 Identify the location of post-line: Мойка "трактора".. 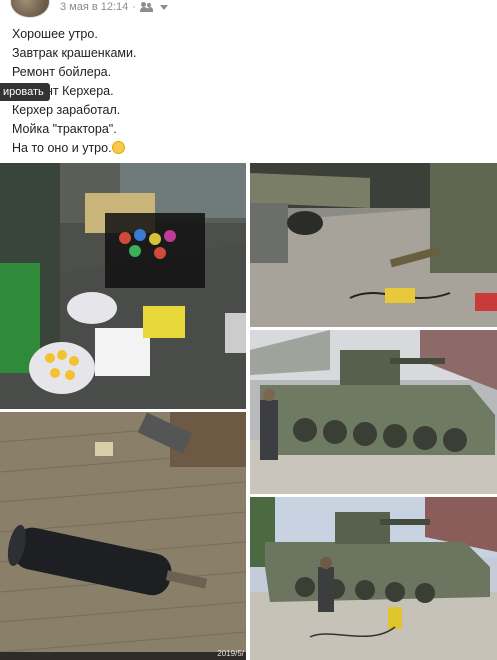
(64, 129).